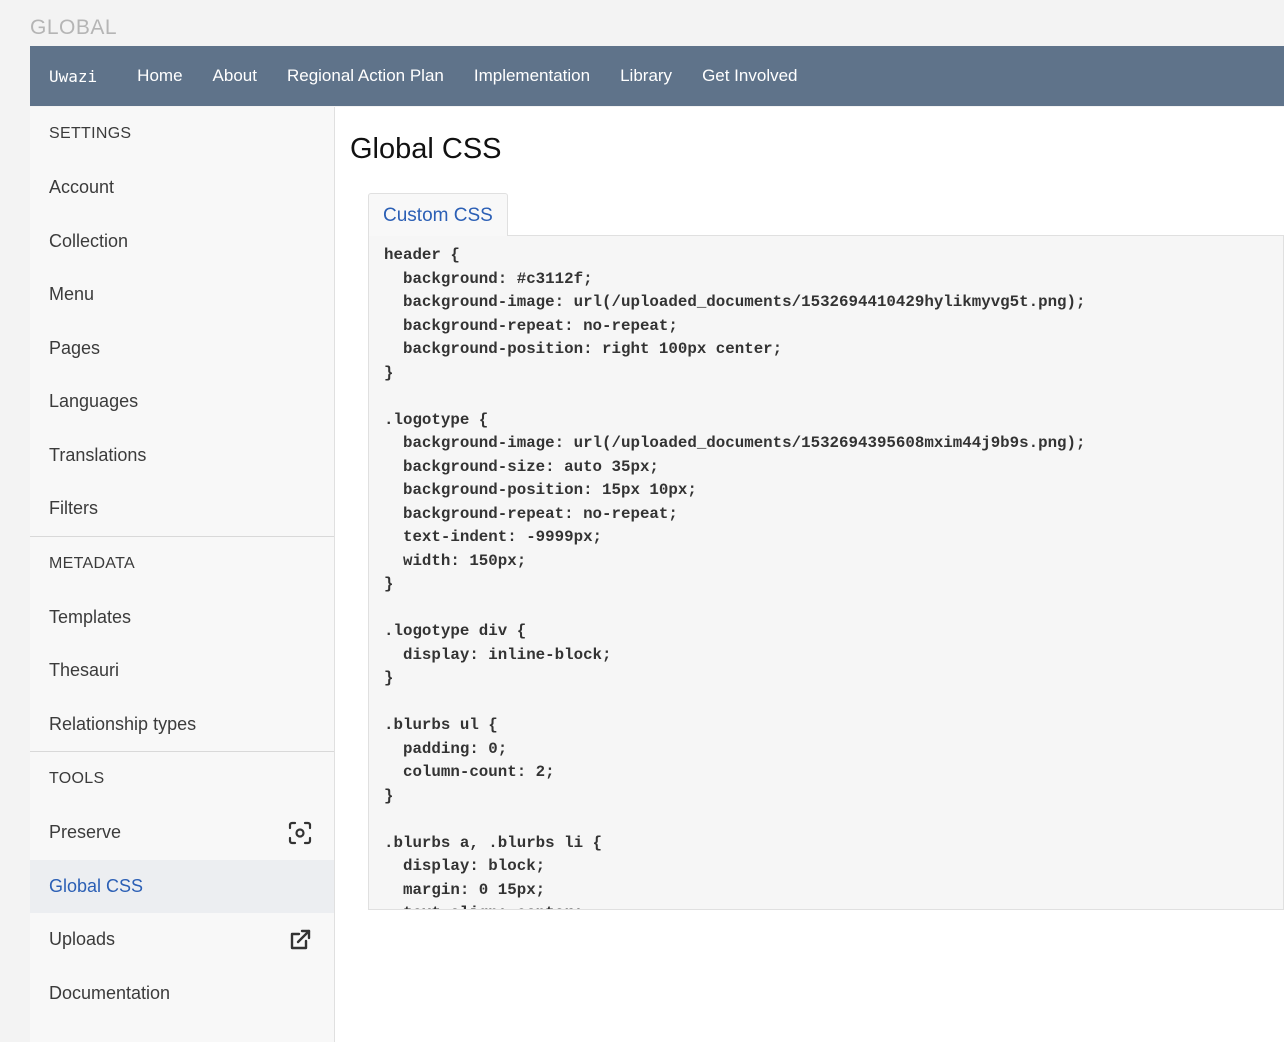  Describe the element at coordinates (96, 885) in the screenshot. I see `sidebar-item-label: Global CSS` at that location.